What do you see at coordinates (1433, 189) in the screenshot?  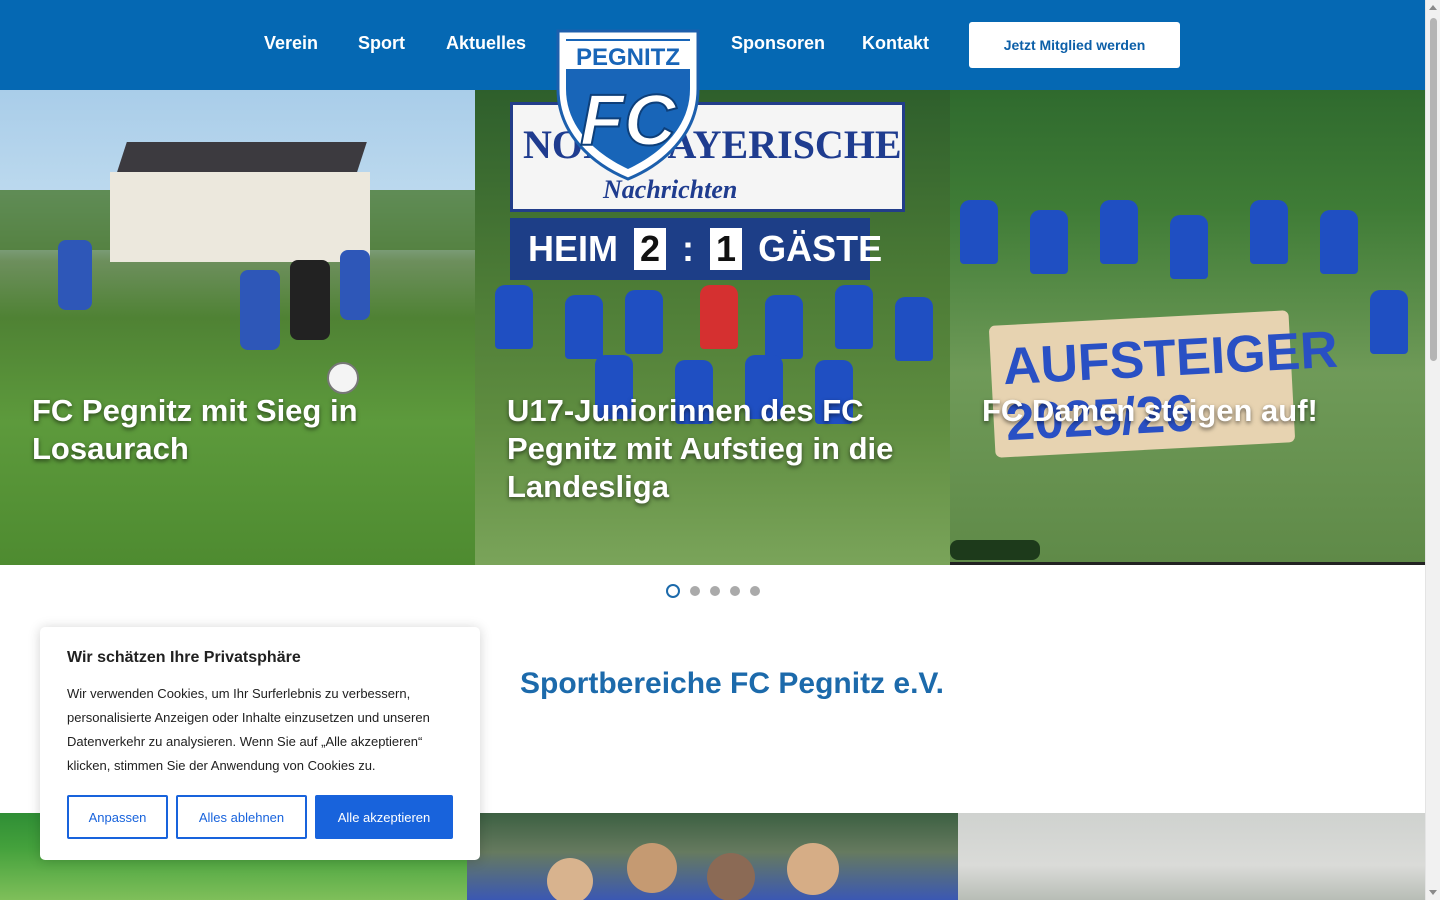 I see `scroll-thumb` at bounding box center [1433, 189].